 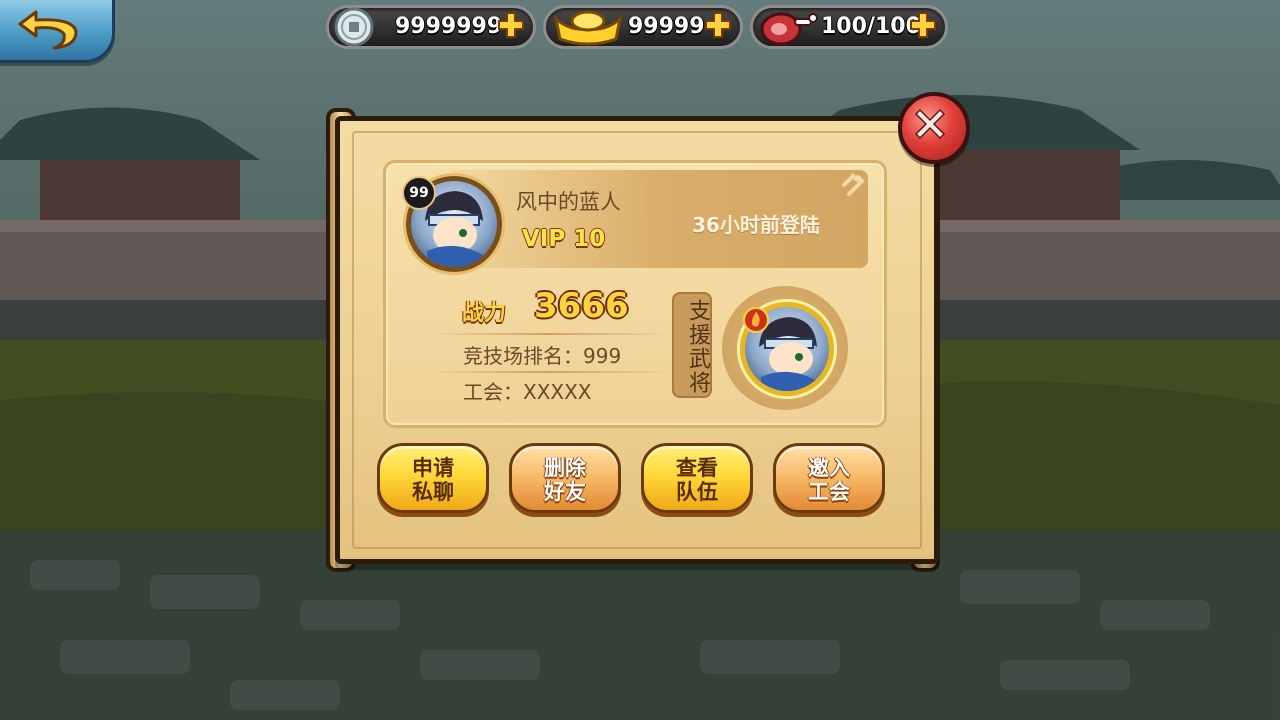 I want to click on invite-guild-button: 邀入 工会, so click(x=829, y=478).